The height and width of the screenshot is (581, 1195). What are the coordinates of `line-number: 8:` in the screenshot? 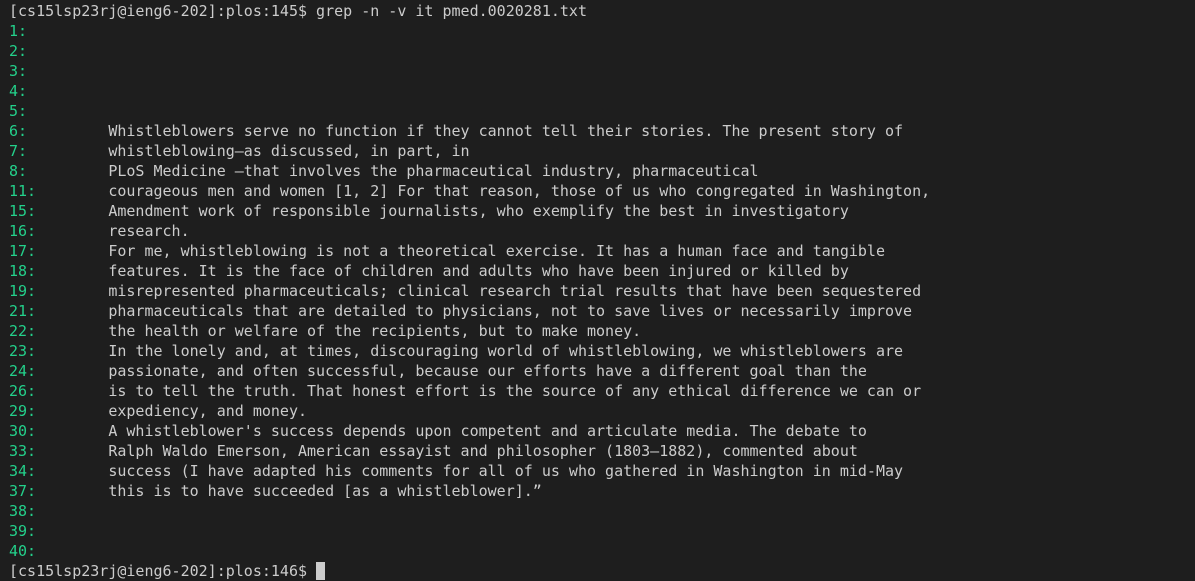 It's located at (23, 171).